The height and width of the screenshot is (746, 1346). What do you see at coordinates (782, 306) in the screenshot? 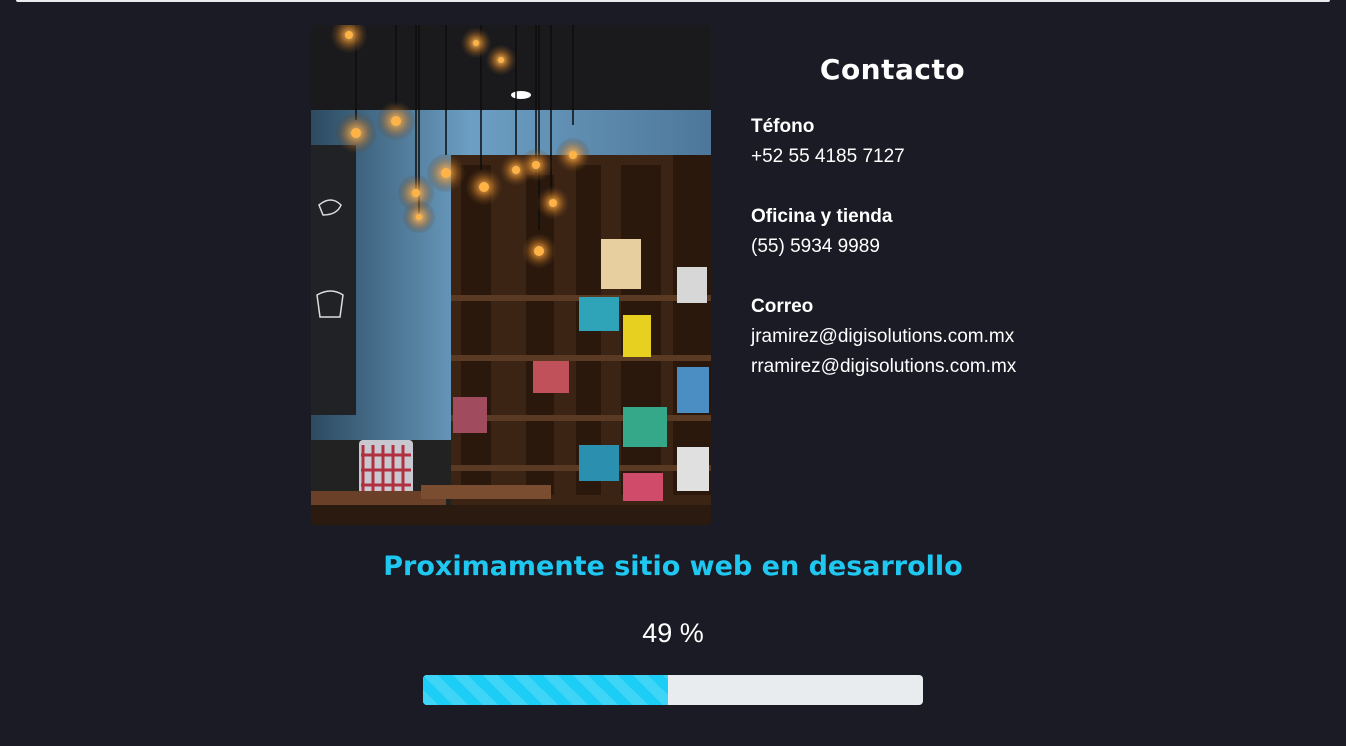
I see `email-label: Correo` at bounding box center [782, 306].